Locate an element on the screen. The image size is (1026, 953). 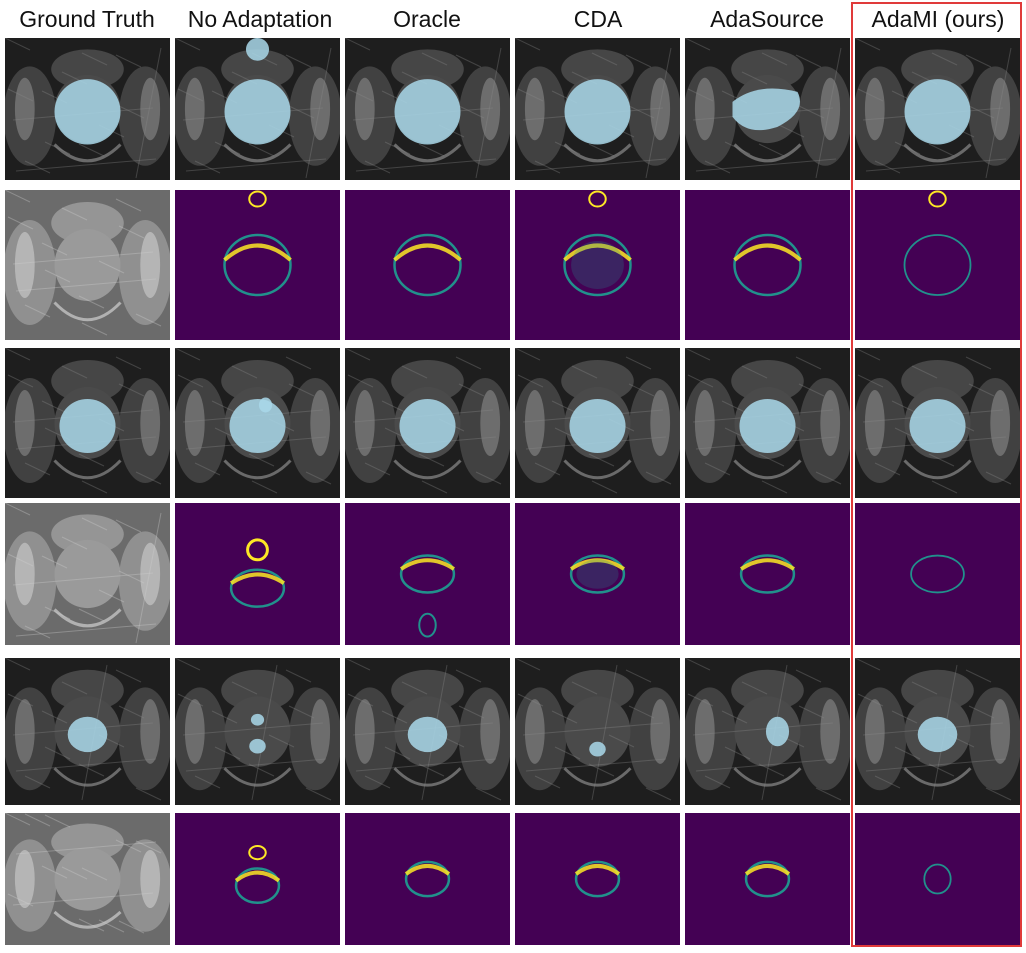
column-header-adasource: AdaSource is located at coordinates (767, 19).